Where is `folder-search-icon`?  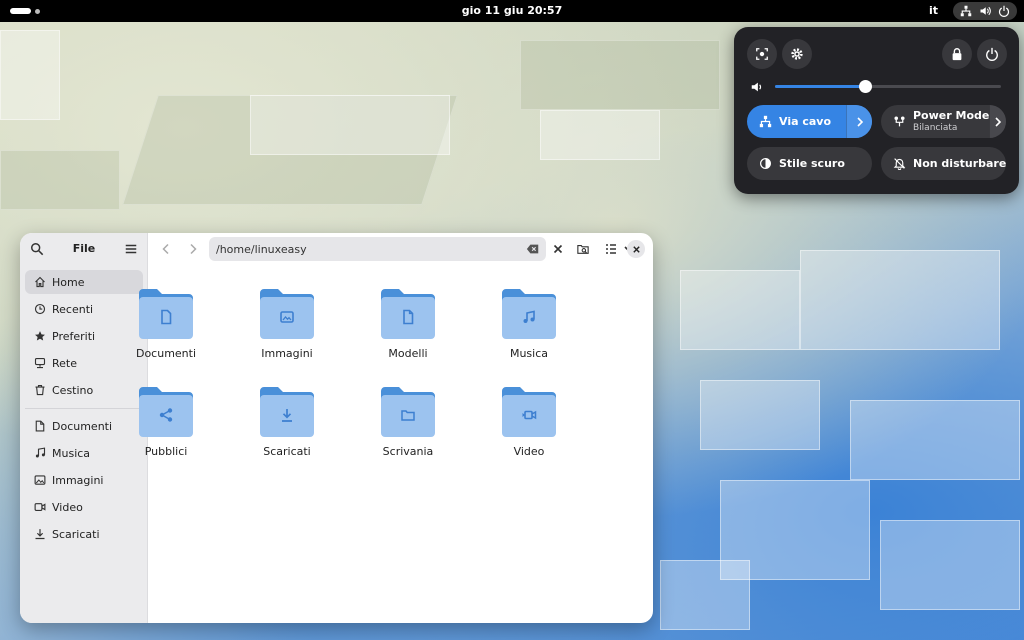 folder-search-icon is located at coordinates (583, 249).